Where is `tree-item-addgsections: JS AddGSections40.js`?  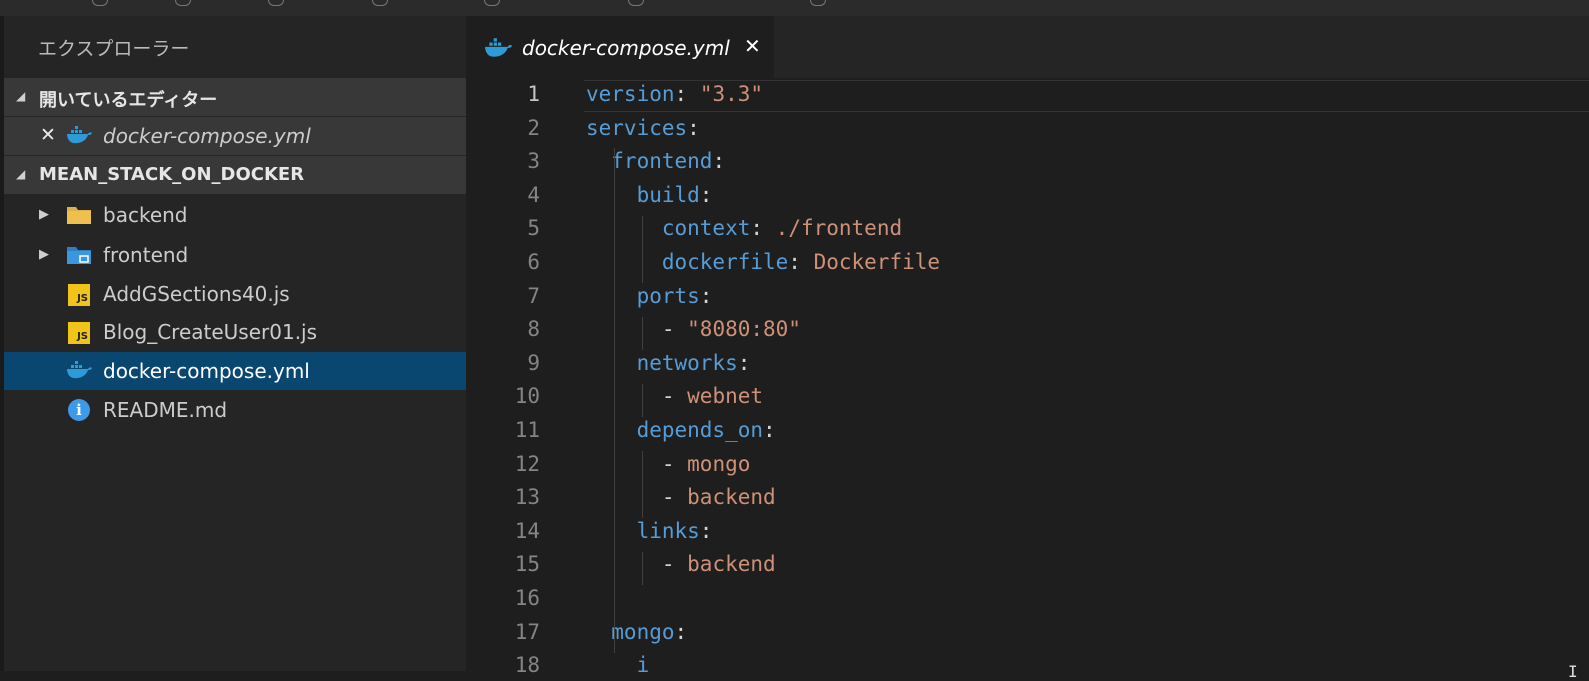 tree-item-addgsections: JS AddGSections40.js is located at coordinates (235, 294).